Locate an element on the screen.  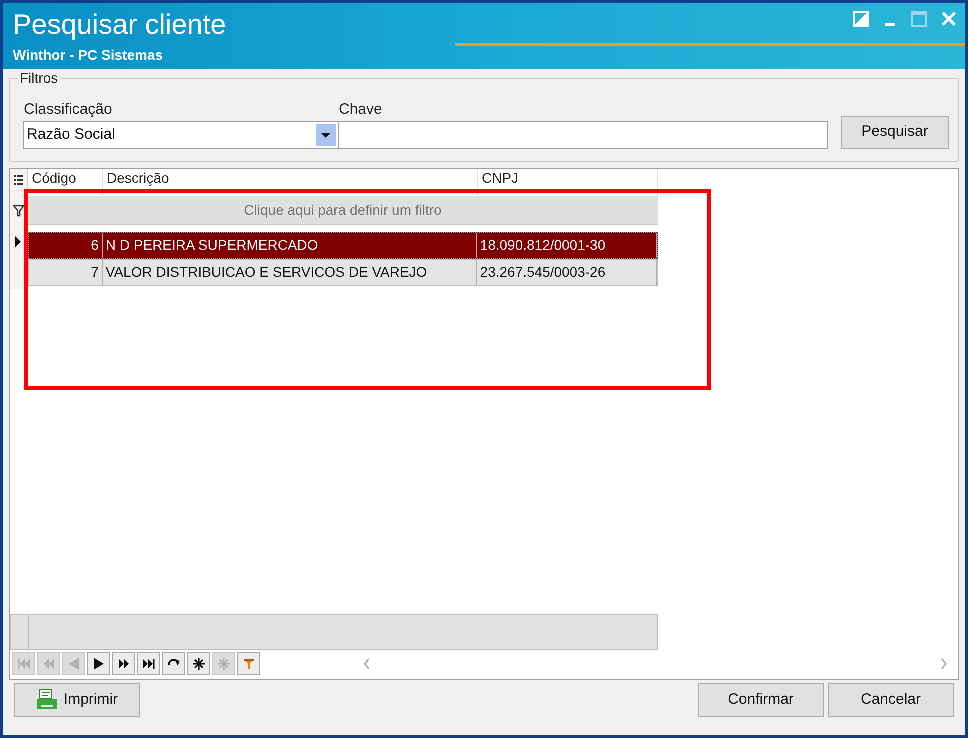
confirm-button: Confirmar is located at coordinates (761, 700).